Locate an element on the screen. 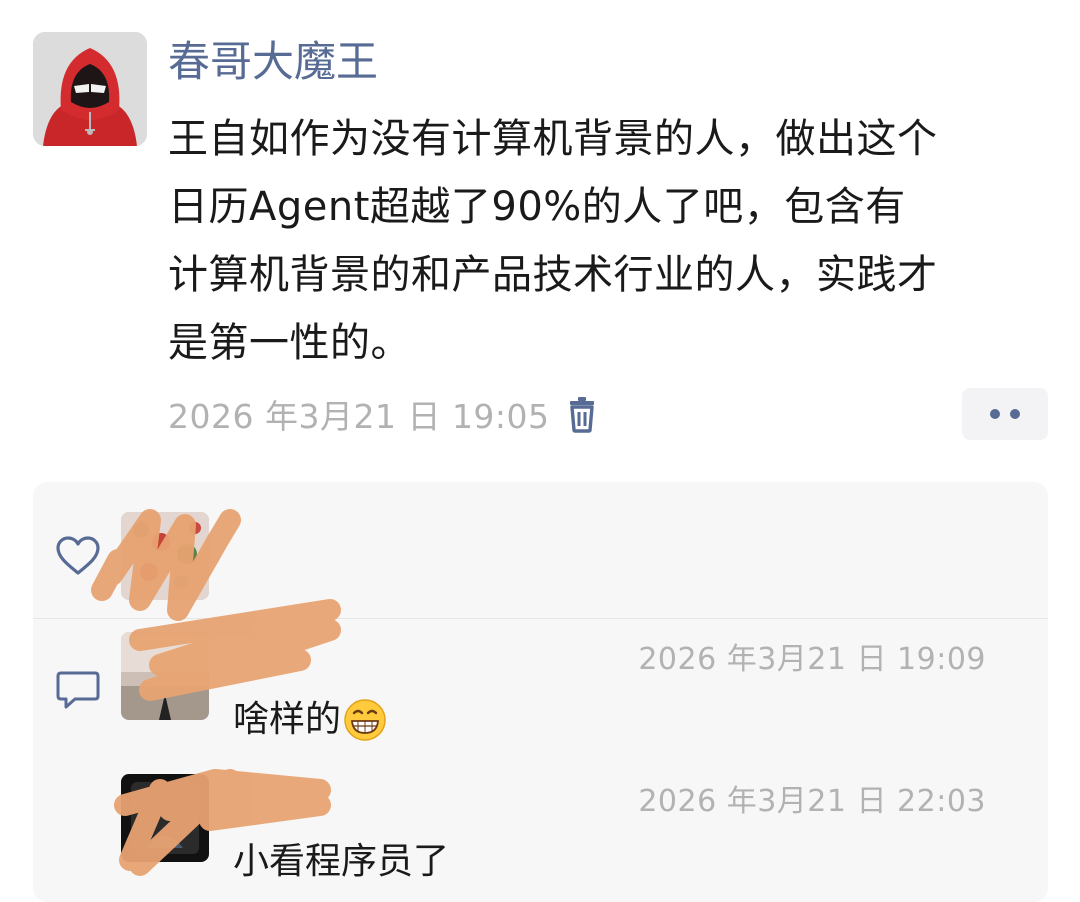  divider is located at coordinates (540, 618).